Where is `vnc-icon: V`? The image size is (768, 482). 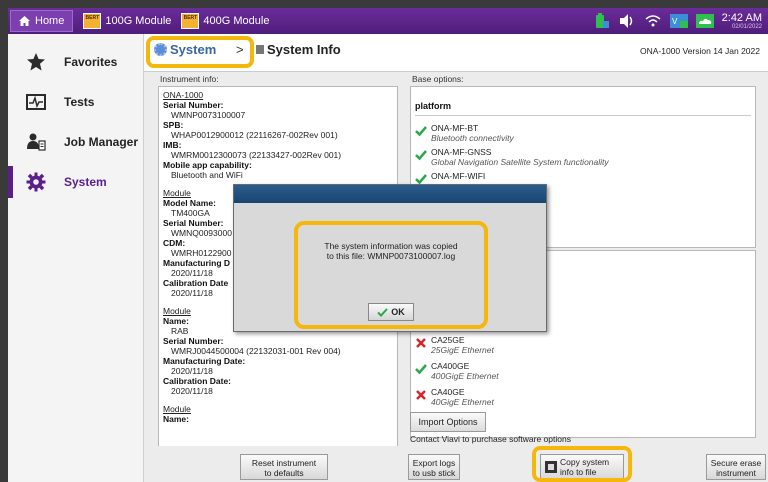 vnc-icon: V is located at coordinates (678, 21).